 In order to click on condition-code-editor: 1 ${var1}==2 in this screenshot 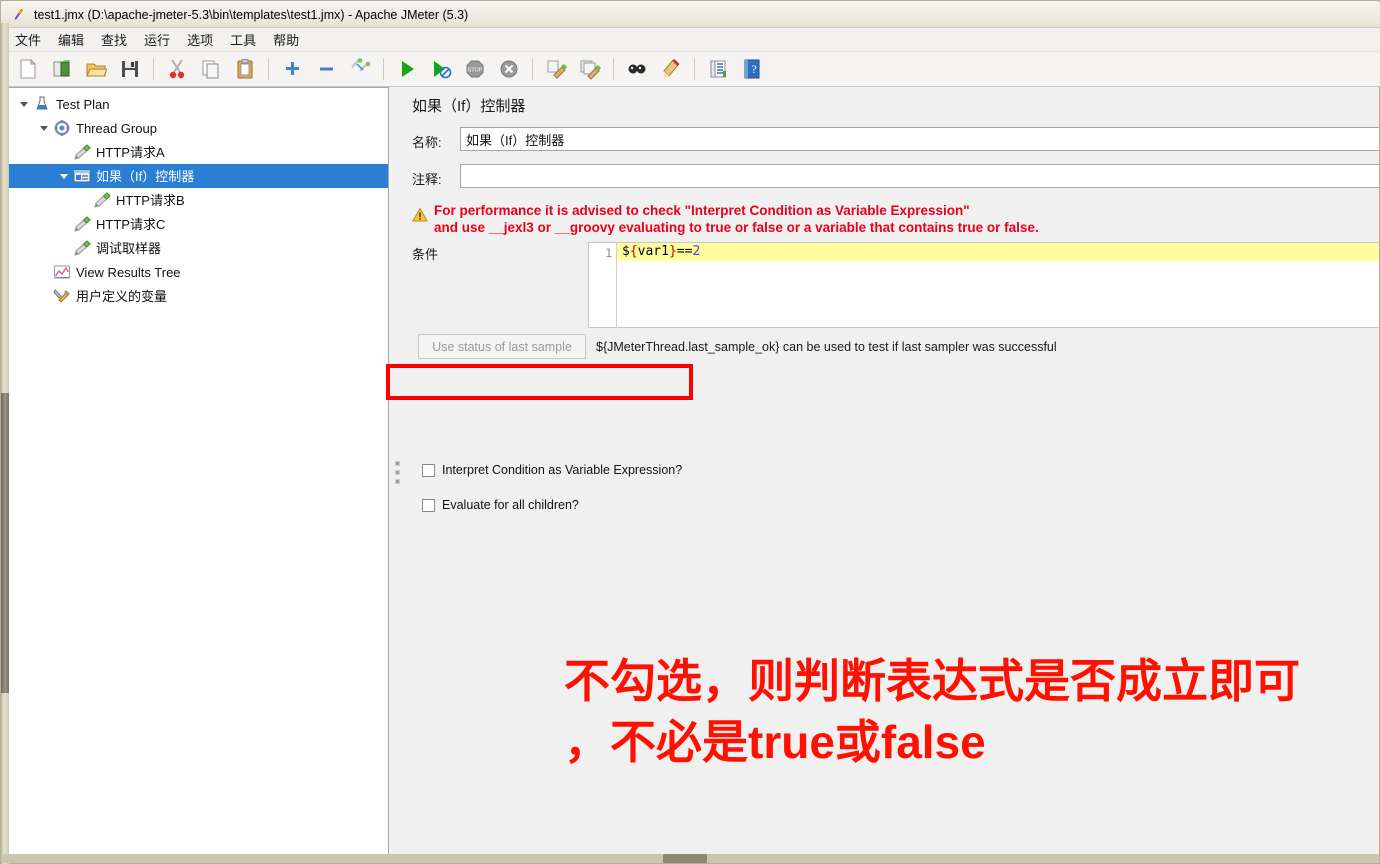, I will do `click(983, 285)`.